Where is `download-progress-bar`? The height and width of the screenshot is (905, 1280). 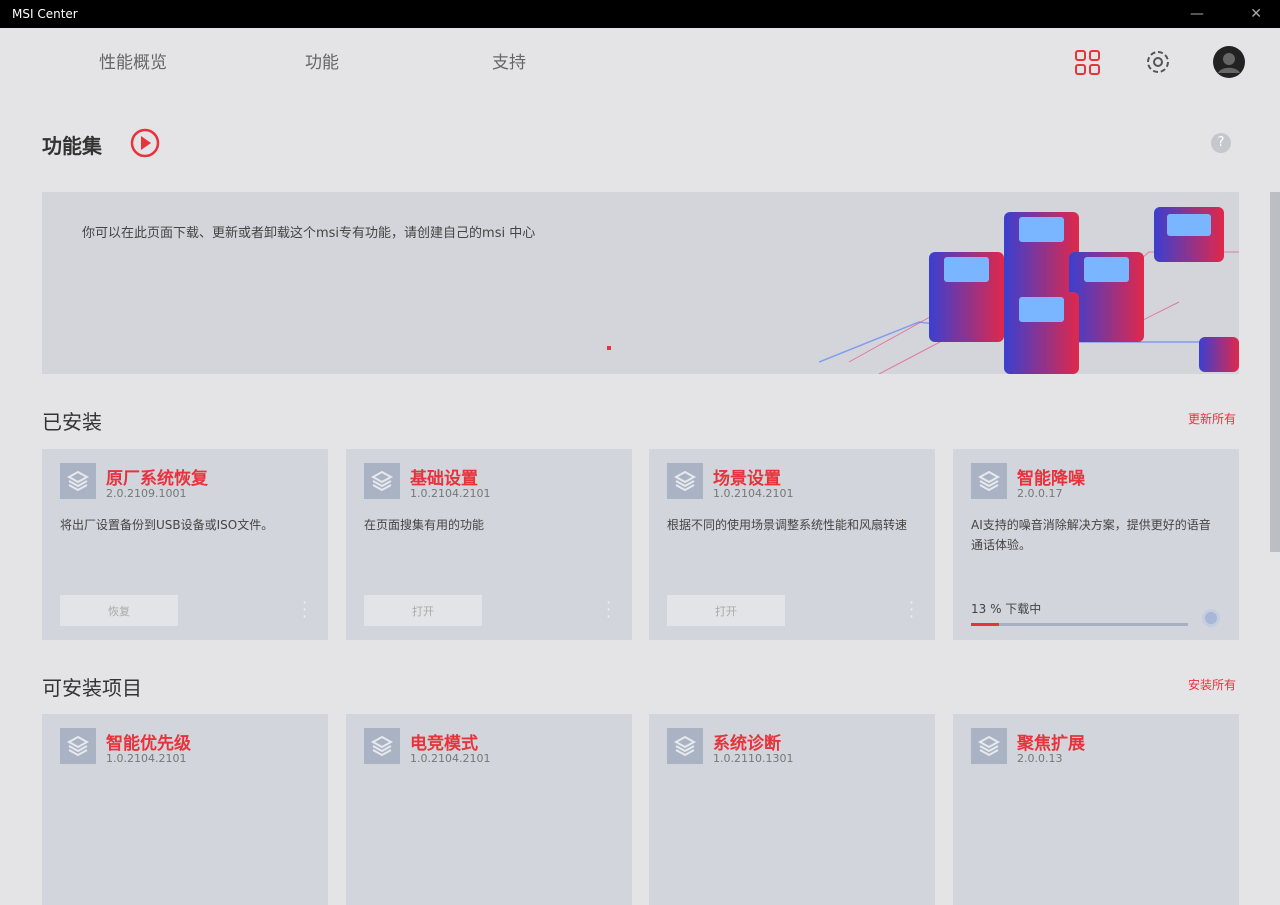
download-progress-bar is located at coordinates (1079, 624).